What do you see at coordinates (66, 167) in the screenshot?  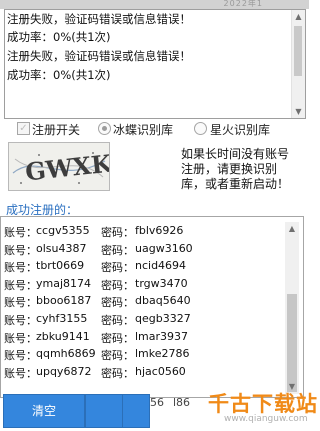 I see `captcha-text: GWXK` at bounding box center [66, 167].